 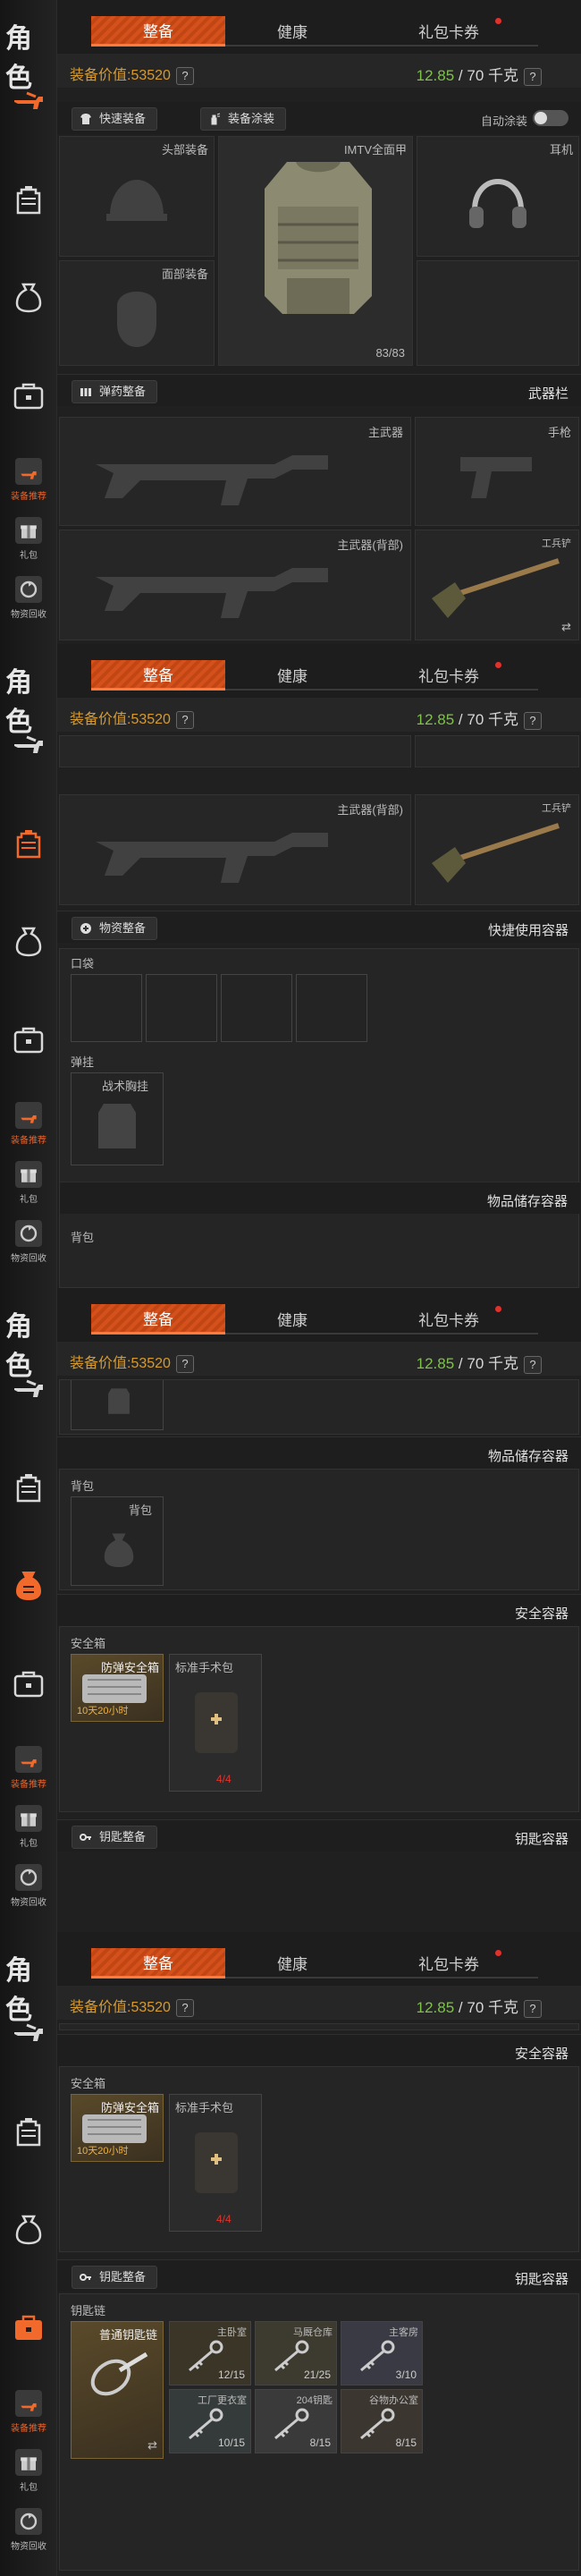 I want to click on ammo-label: 弹药整备, so click(x=123, y=391).